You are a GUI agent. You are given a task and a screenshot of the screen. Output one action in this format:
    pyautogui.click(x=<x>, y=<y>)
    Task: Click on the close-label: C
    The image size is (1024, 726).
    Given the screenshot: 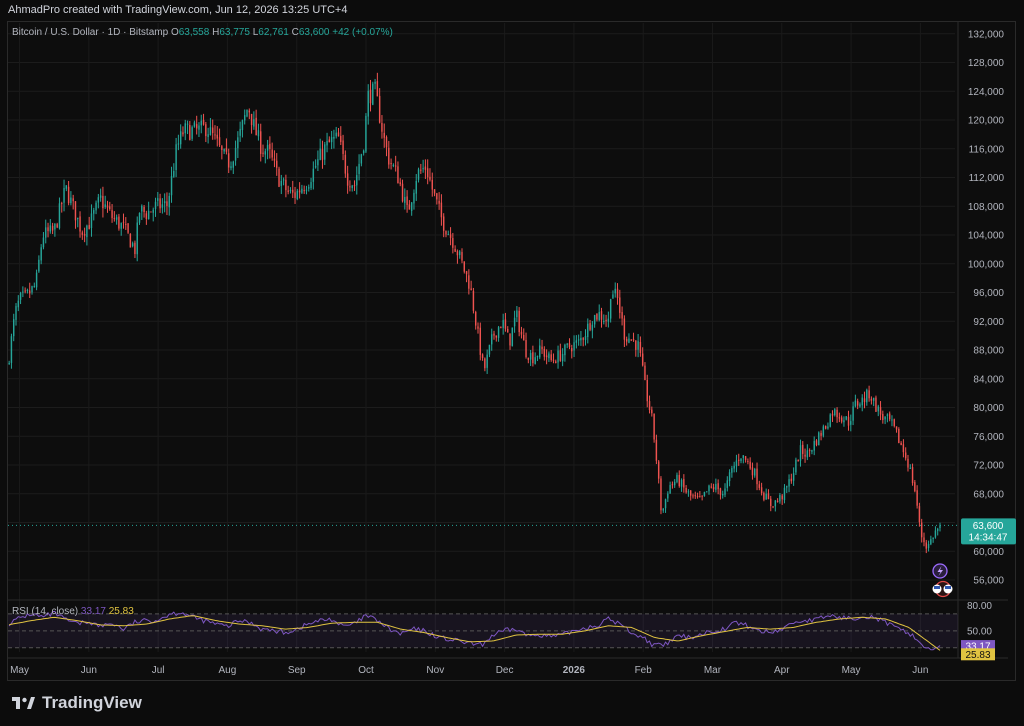 What is the action you would take?
    pyautogui.click(x=295, y=32)
    